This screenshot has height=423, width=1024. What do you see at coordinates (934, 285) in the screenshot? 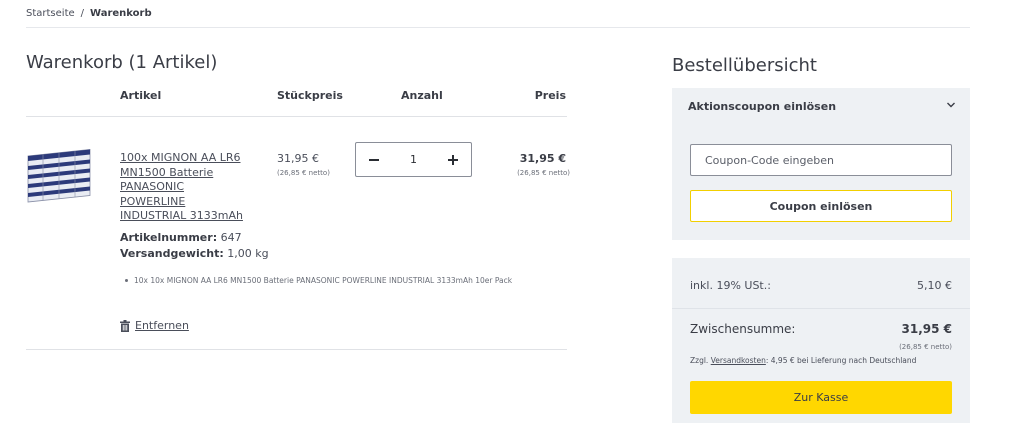
I see `vat-value: 5,10 €` at bounding box center [934, 285].